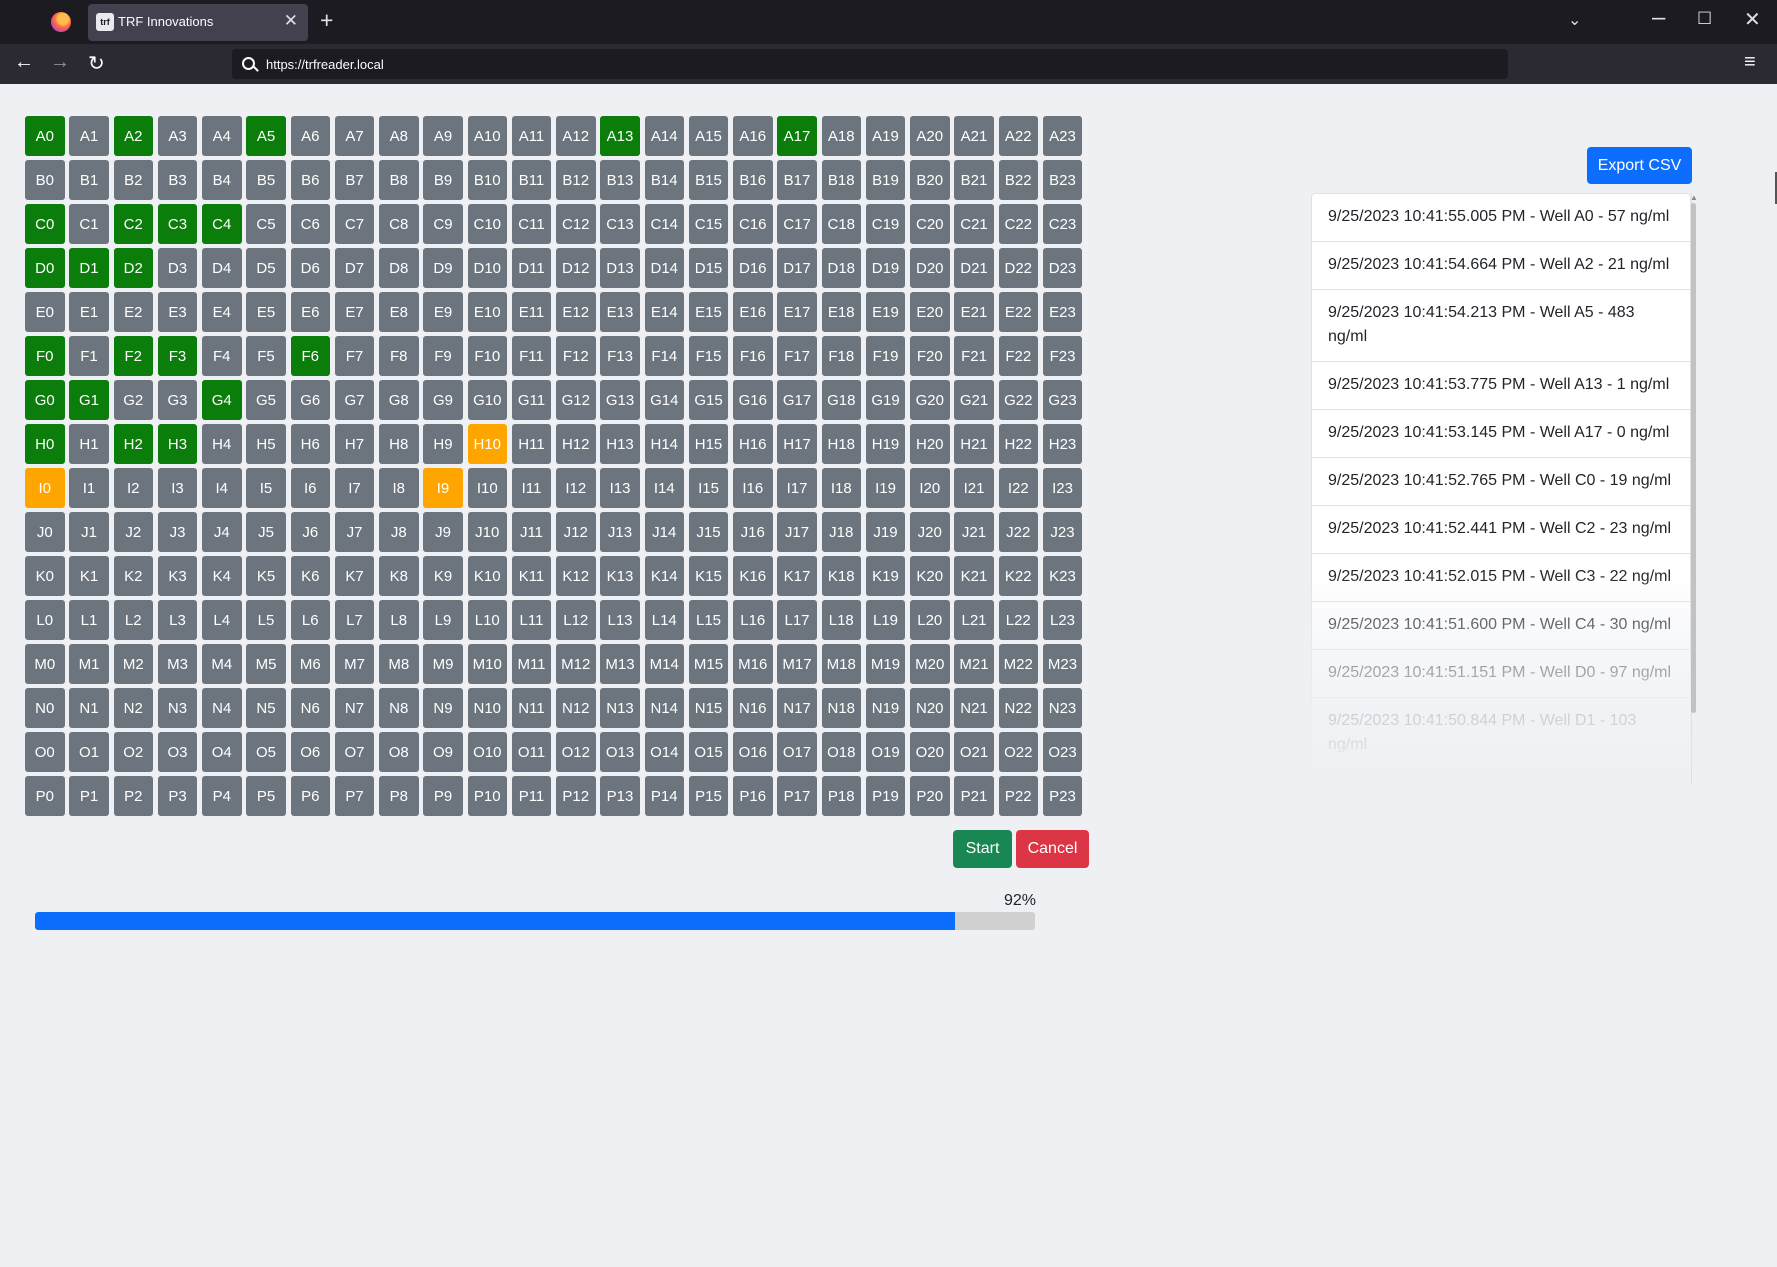 Image resolution: width=1777 pixels, height=1267 pixels. What do you see at coordinates (443, 136) in the screenshot?
I see `well-A9: A9` at bounding box center [443, 136].